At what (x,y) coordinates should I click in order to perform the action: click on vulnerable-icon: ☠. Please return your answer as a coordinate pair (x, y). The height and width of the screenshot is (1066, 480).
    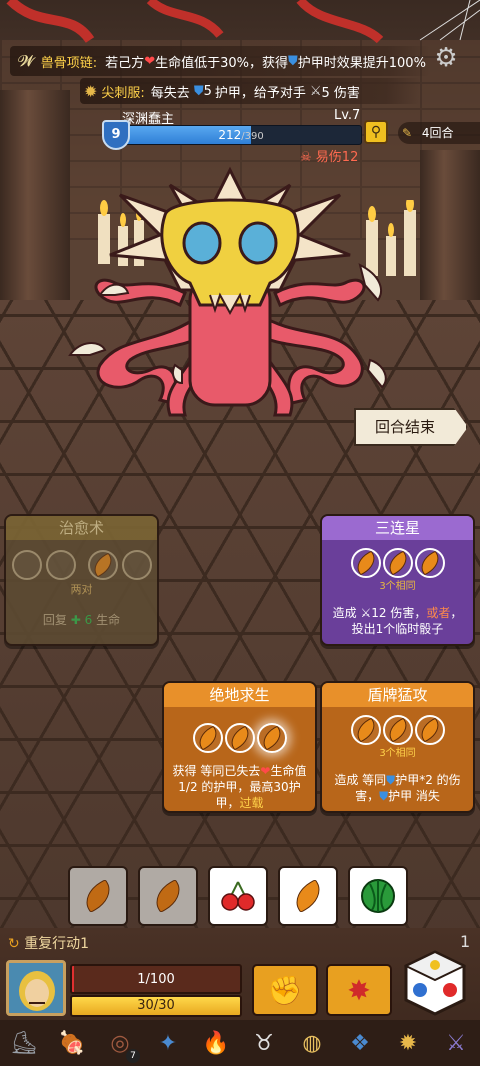
    Looking at the image, I should click on (306, 157).